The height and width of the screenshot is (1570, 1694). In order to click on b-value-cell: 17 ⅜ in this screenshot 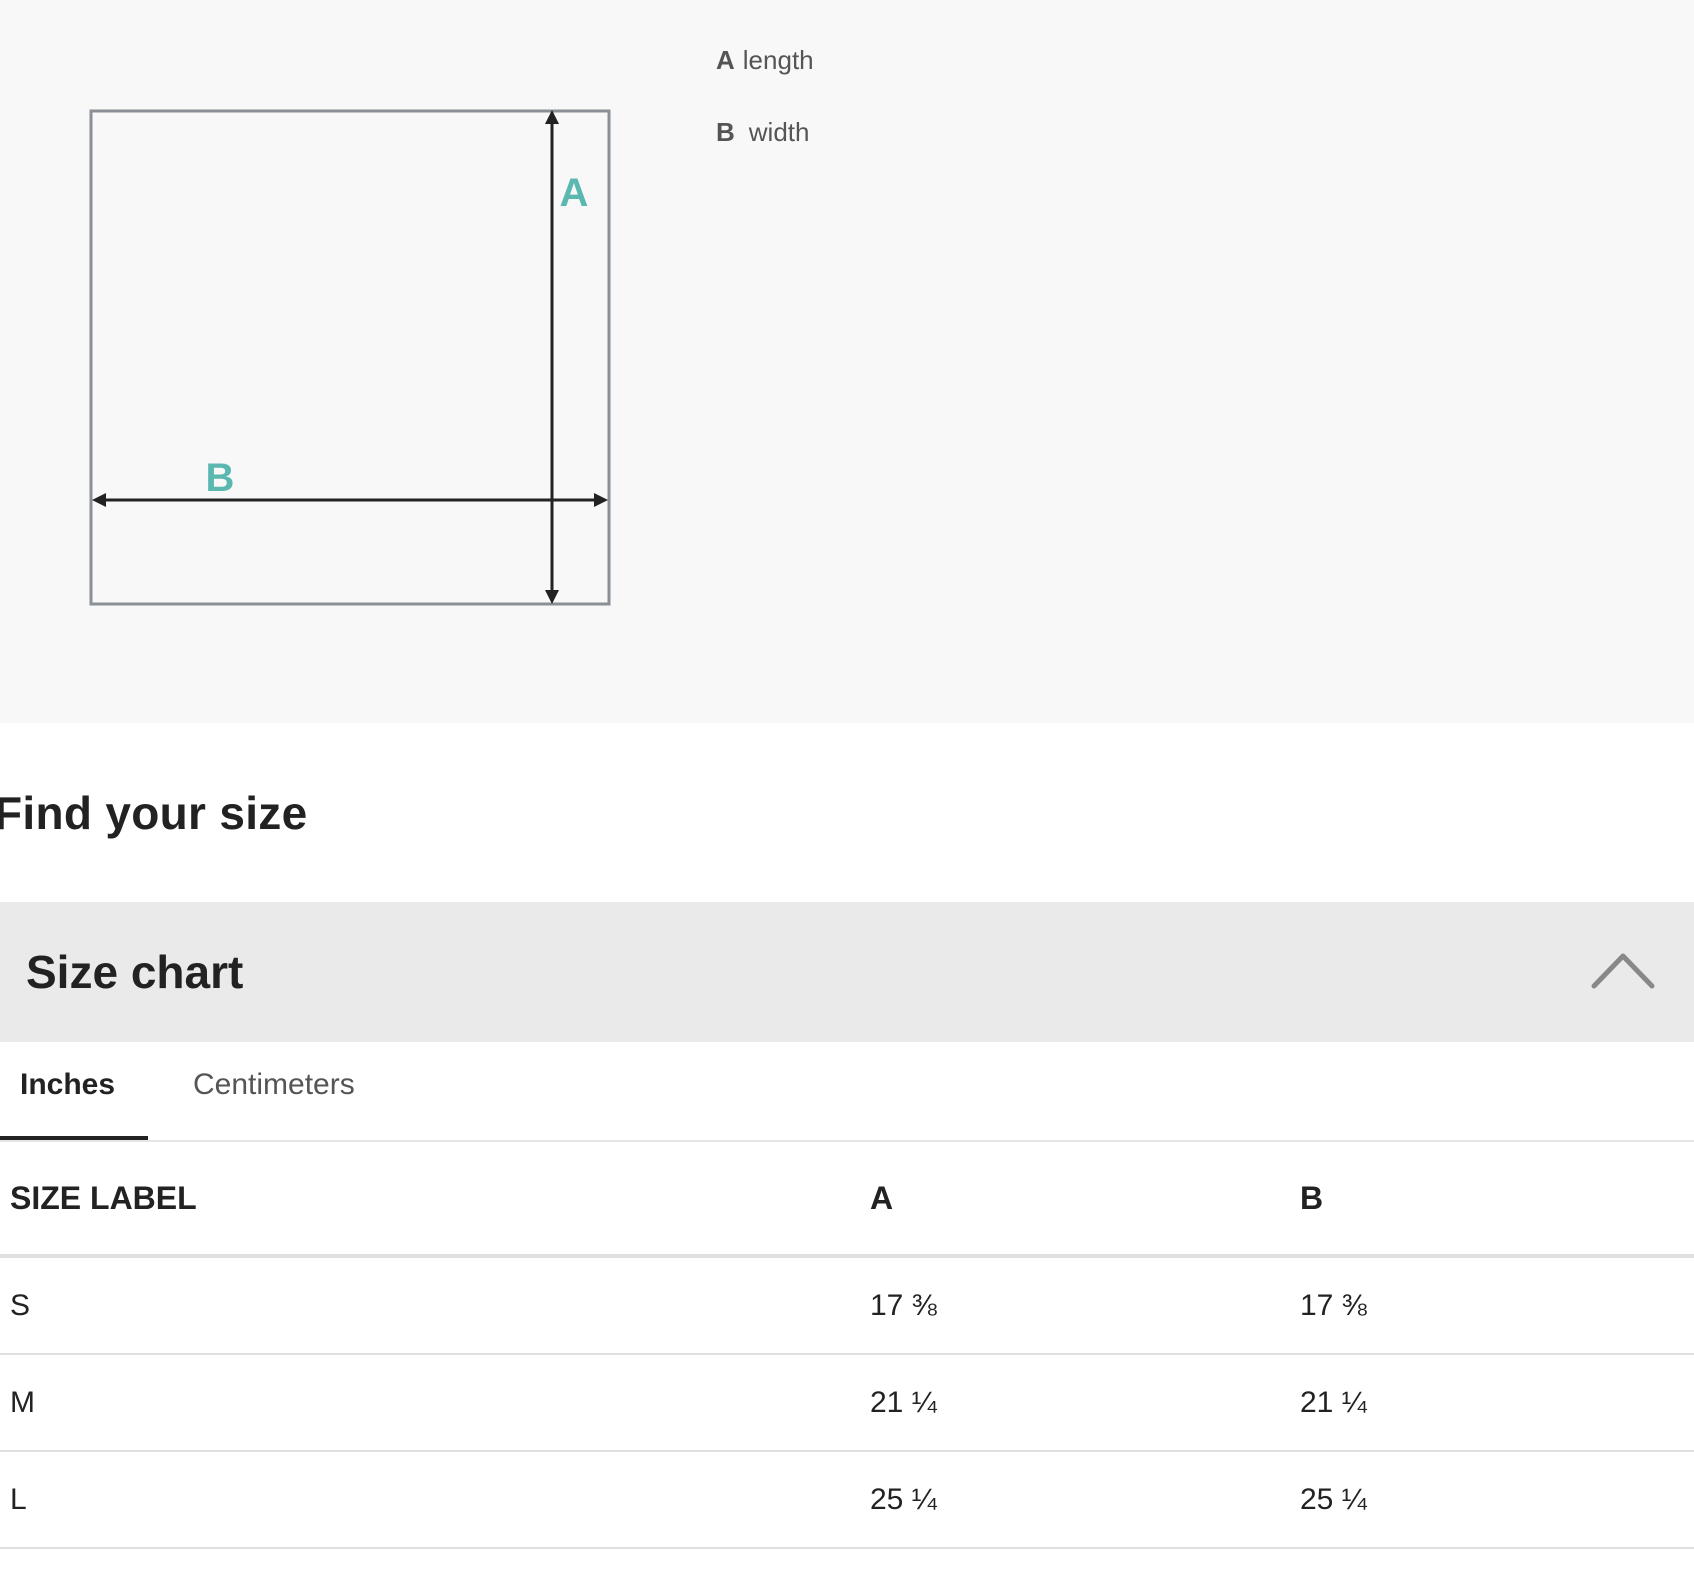, I will do `click(1497, 1305)`.